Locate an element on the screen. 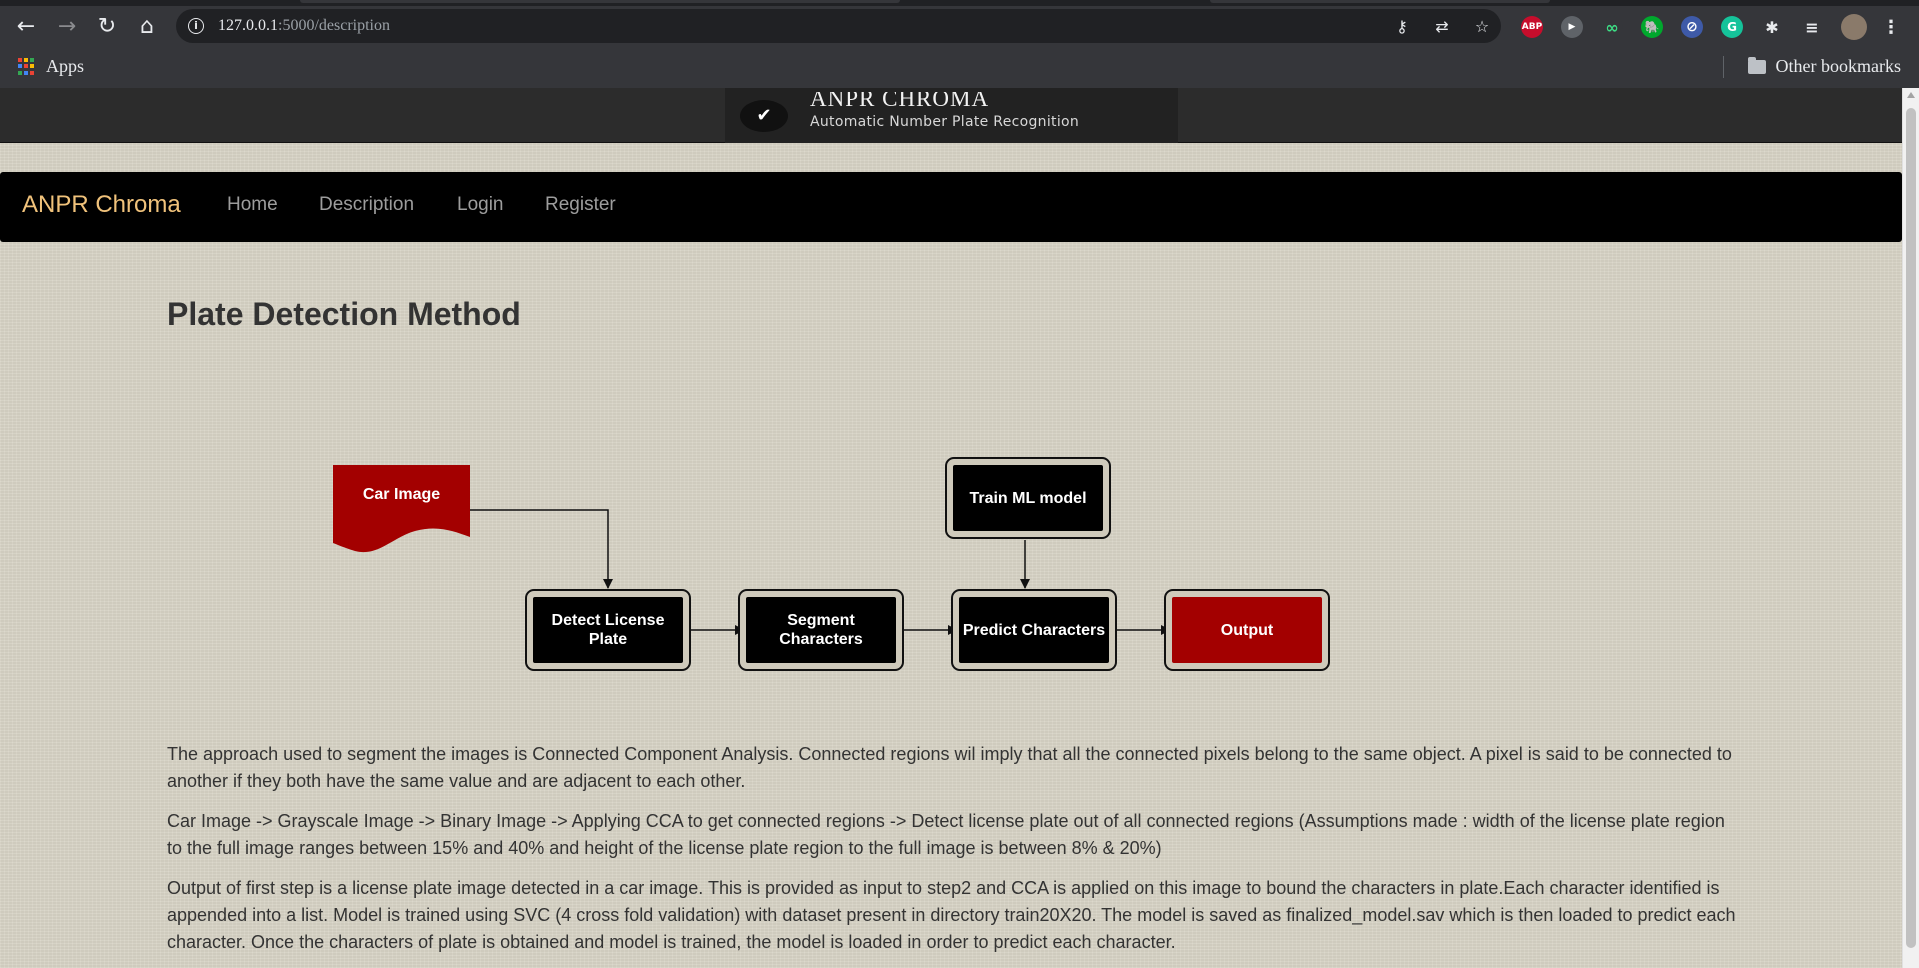 The image size is (1919, 968). node-train-ml-model: Train ML model is located at coordinates (1028, 498).